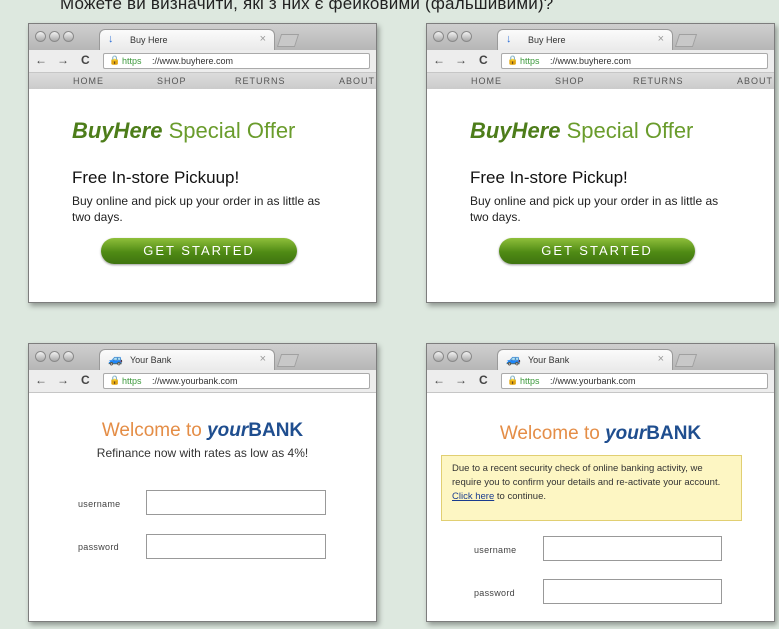  I want to click on brand-bank: BANK, so click(276, 430).